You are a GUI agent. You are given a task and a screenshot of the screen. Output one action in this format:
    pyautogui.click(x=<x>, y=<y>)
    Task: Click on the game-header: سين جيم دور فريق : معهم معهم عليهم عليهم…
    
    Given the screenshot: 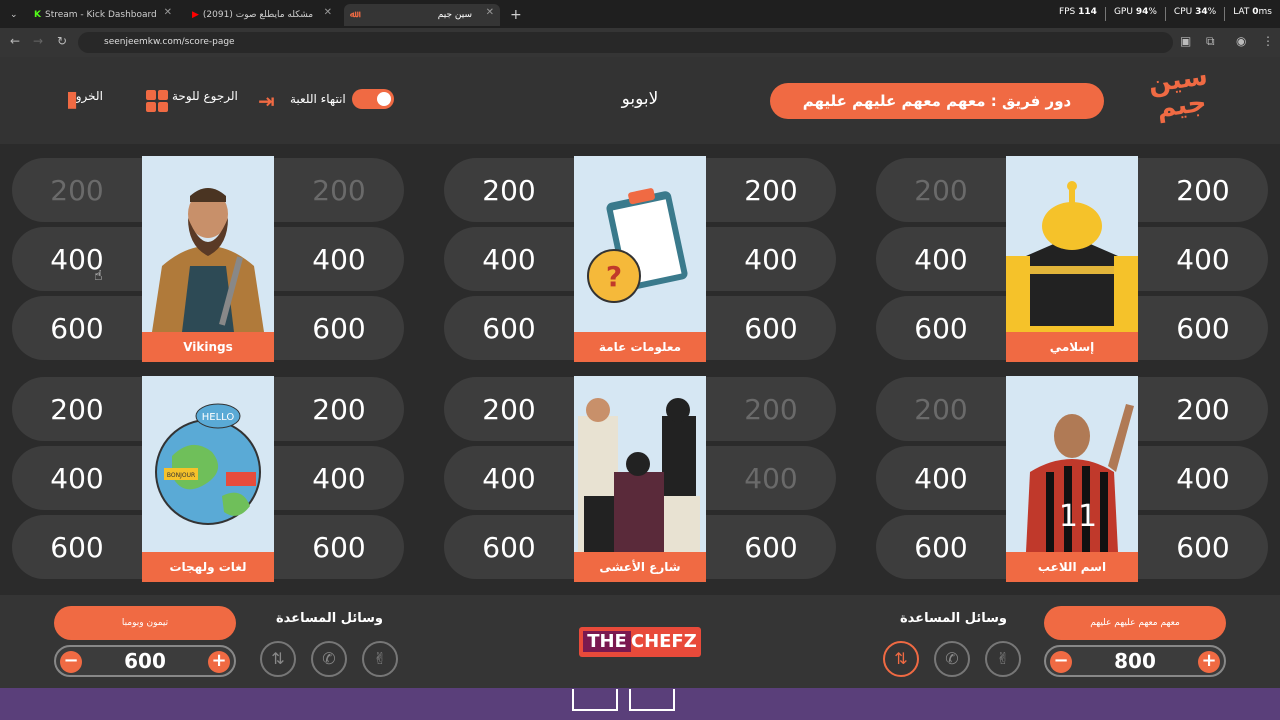 What is the action you would take?
    pyautogui.click(x=640, y=100)
    